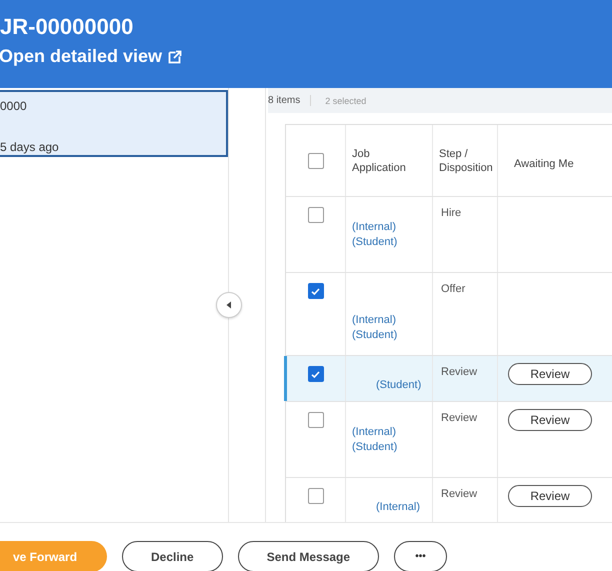 The image size is (612, 571). I want to click on collapse-button, so click(229, 305).